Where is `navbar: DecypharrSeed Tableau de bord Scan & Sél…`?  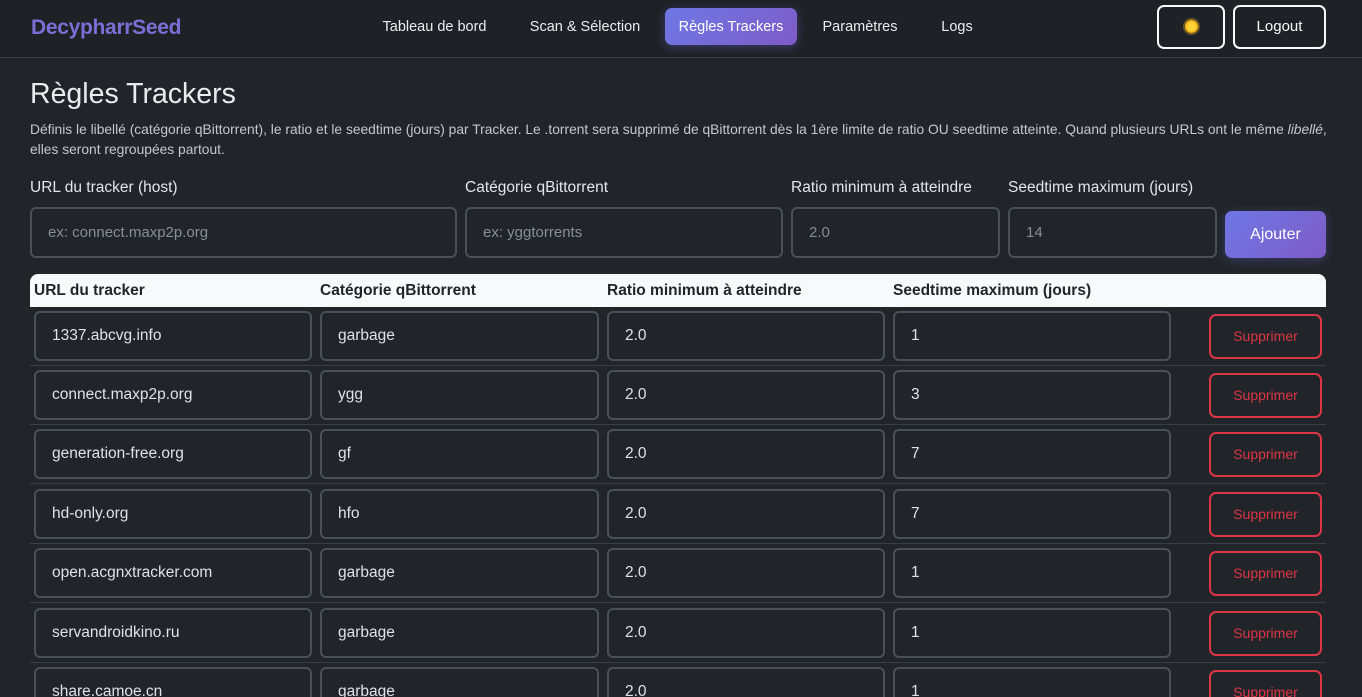
navbar: DecypharrSeed Tableau de bord Scan & Sél… is located at coordinates (681, 29).